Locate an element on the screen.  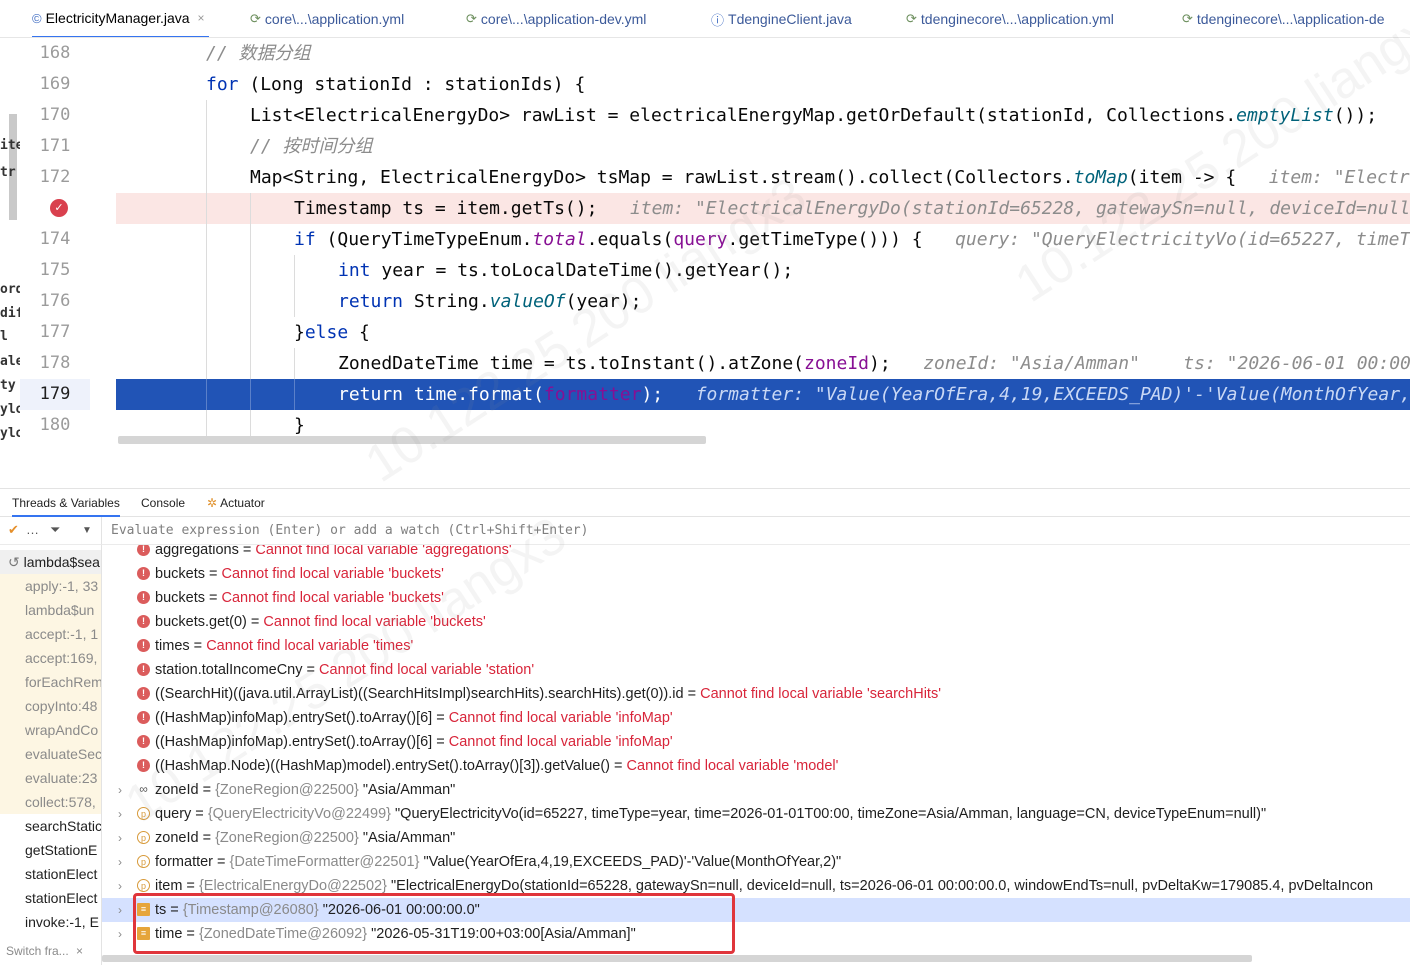
variable-name: zoneId is located at coordinates (177, 838).